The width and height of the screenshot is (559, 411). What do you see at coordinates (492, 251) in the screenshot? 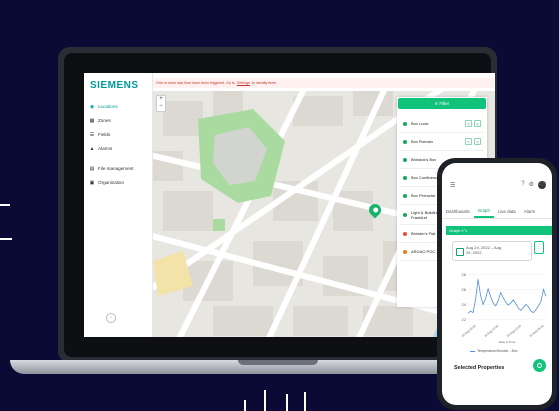
I see `date-range-picker: Aug 24, 2022 – Aug 25, 2022` at bounding box center [492, 251].